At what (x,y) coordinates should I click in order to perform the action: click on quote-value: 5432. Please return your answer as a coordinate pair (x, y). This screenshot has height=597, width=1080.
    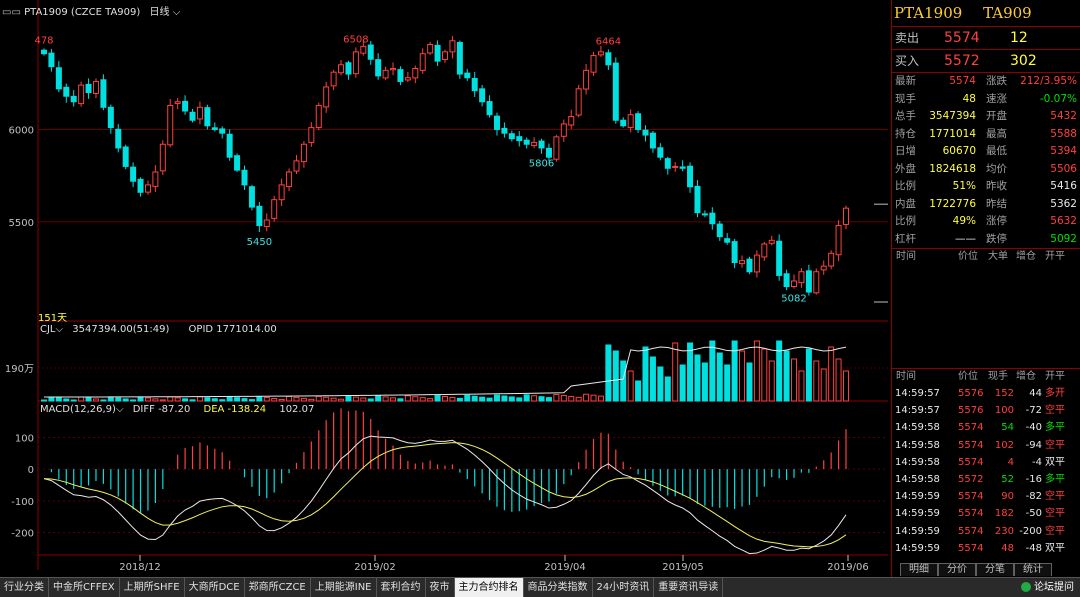
    Looking at the image, I should click on (1063, 116).